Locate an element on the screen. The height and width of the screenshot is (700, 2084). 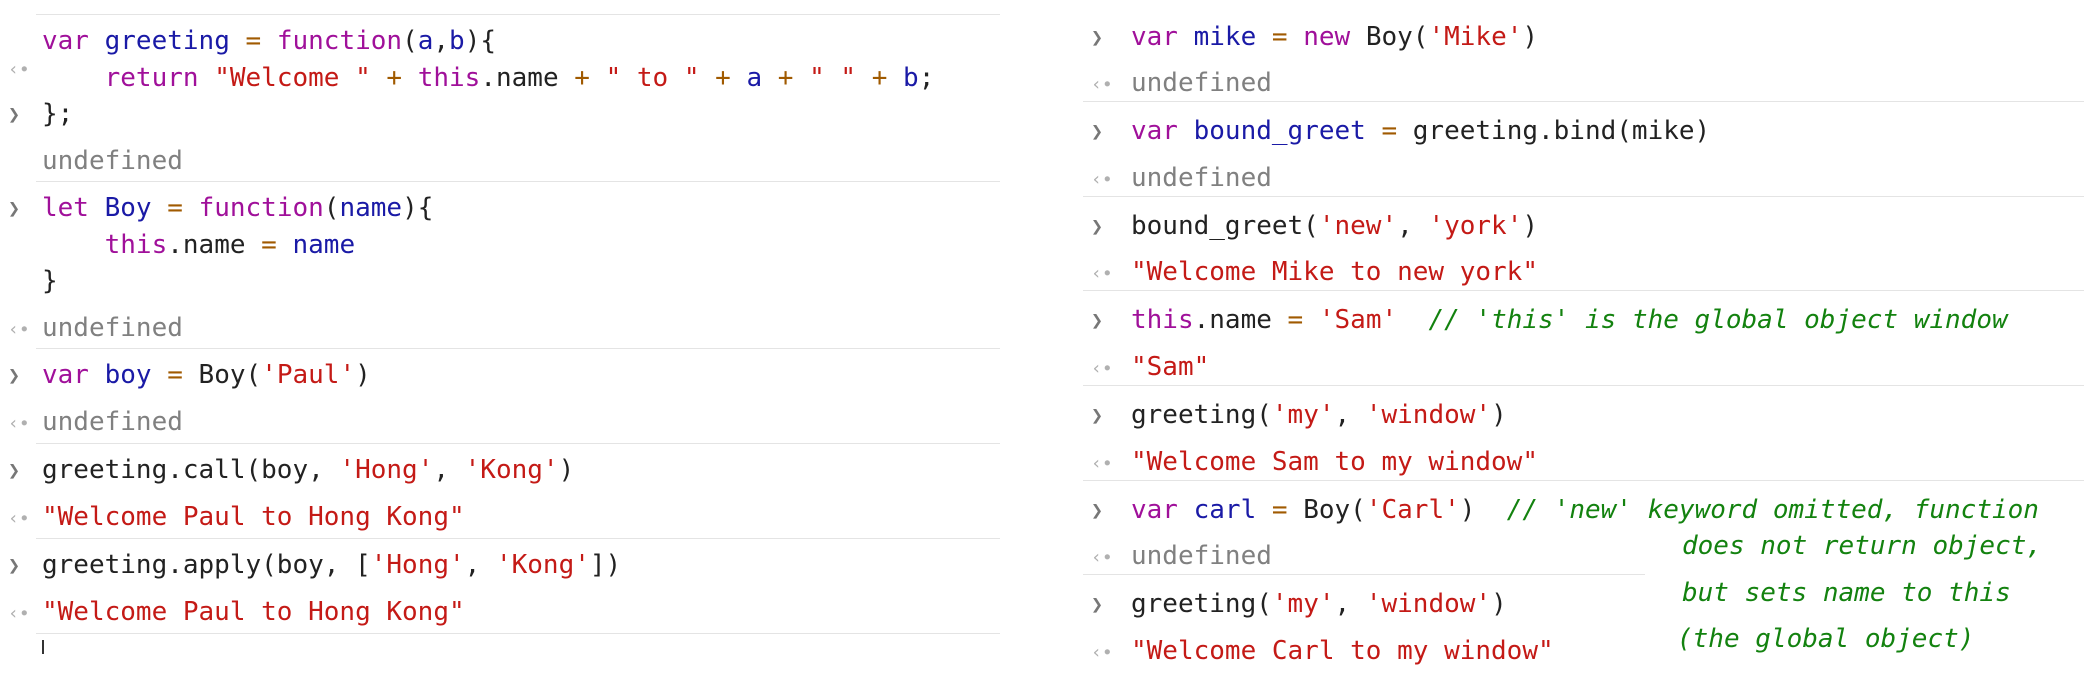
console-input-line: let Boy = function(name){ is located at coordinates (500, 208).